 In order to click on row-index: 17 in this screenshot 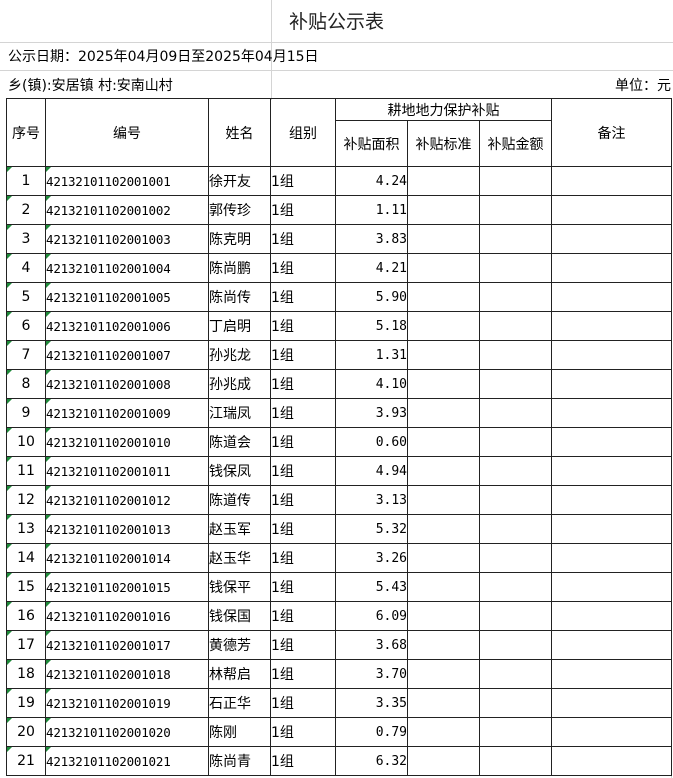, I will do `click(26, 645)`.